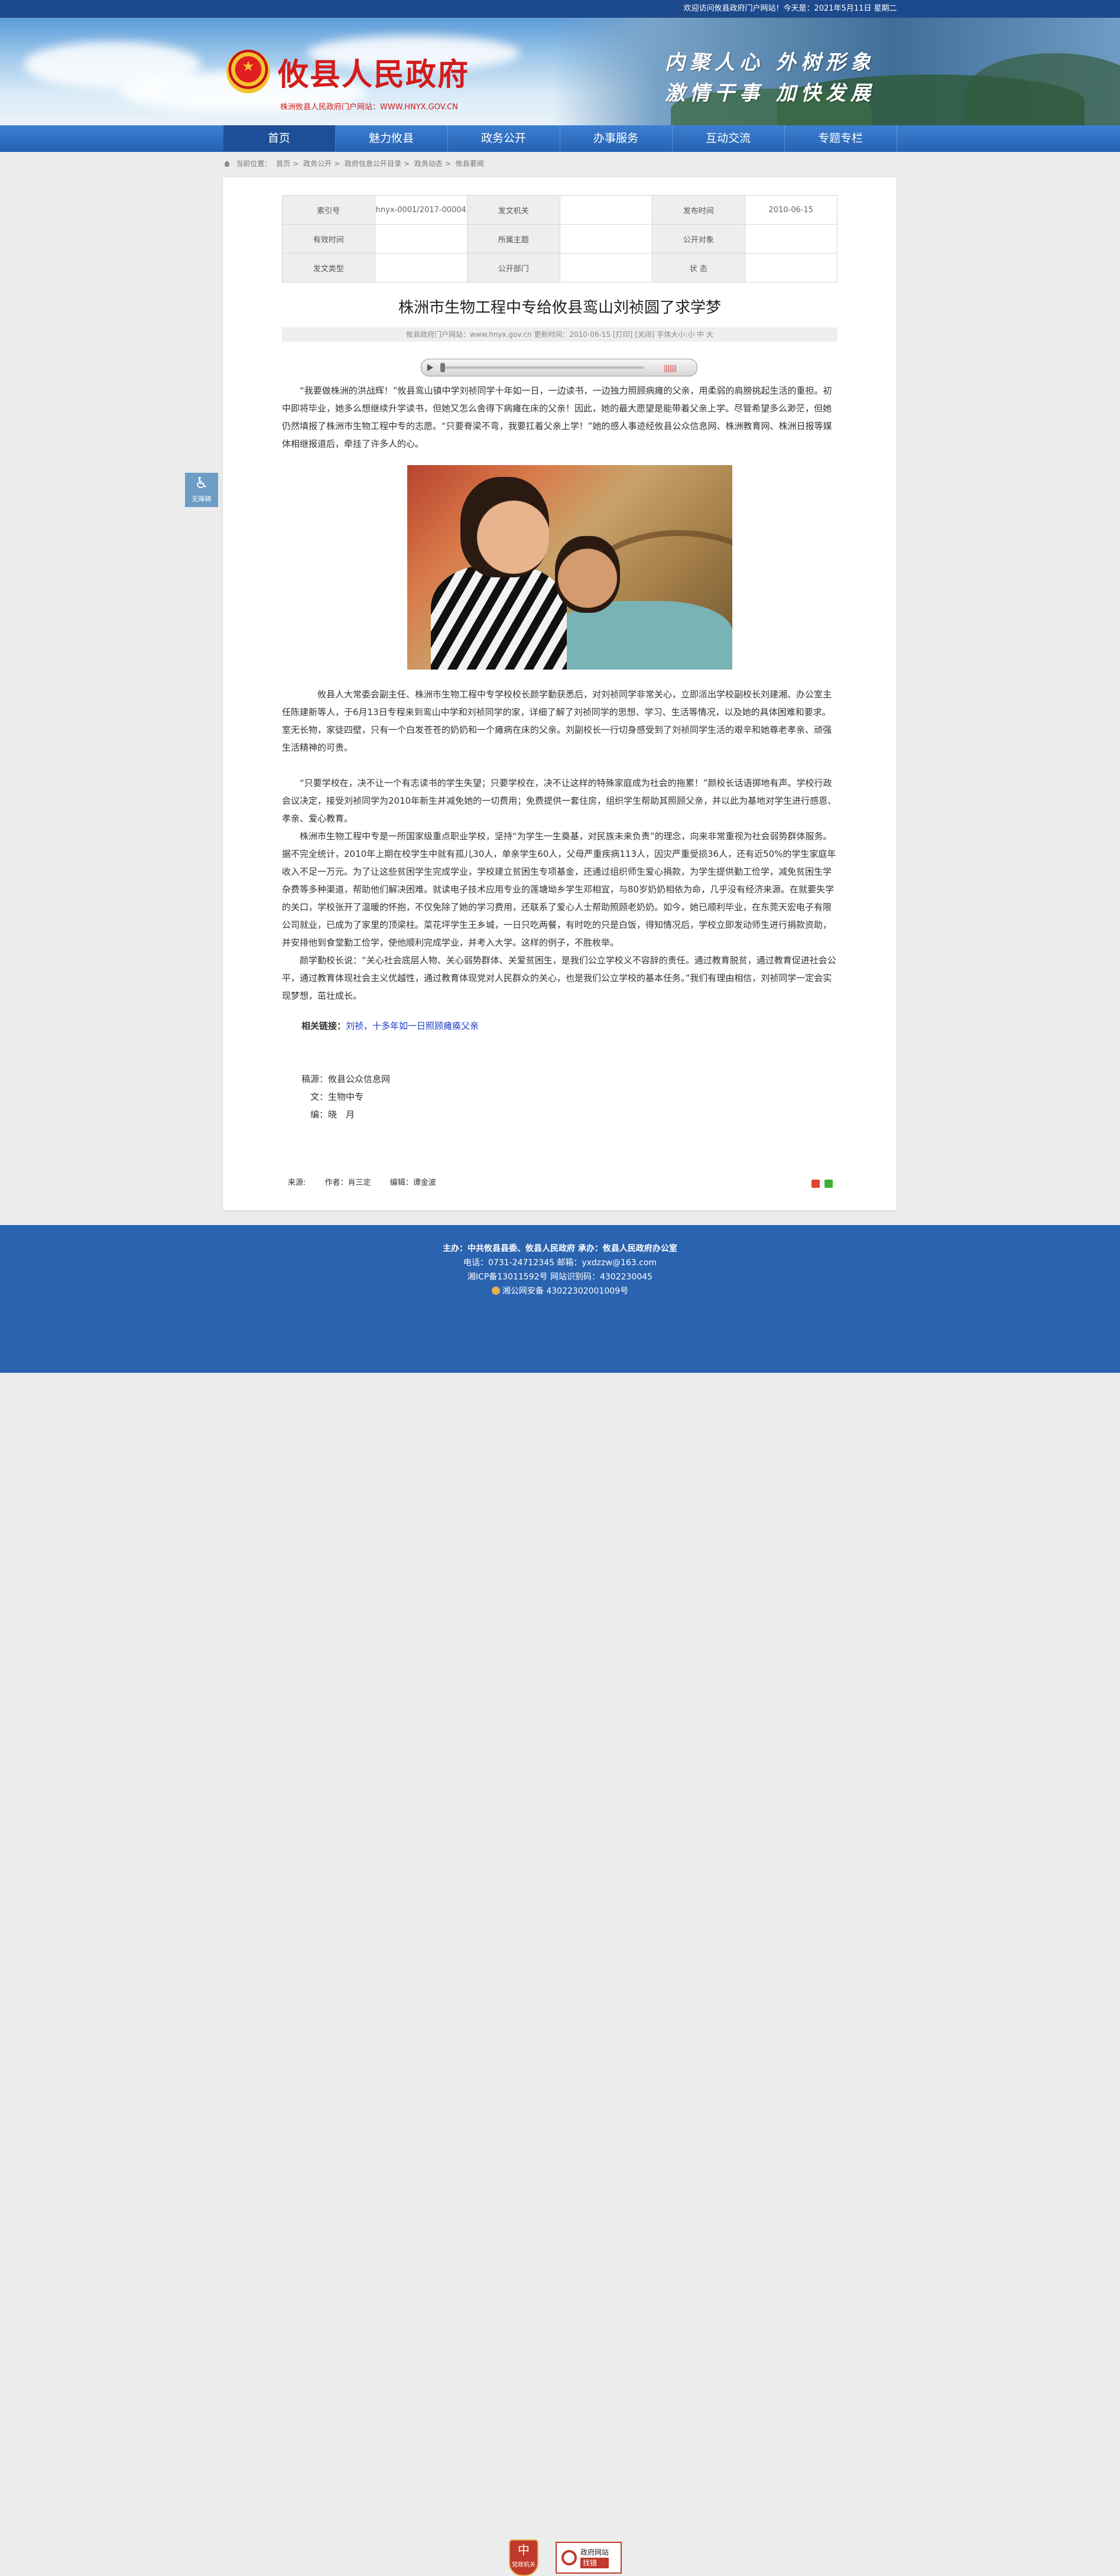 The width and height of the screenshot is (1120, 2576). I want to click on welcome-text: 欢迎访问攸县政府门户网站！今天是：2021年5月11日 星期二, so click(790, 8).